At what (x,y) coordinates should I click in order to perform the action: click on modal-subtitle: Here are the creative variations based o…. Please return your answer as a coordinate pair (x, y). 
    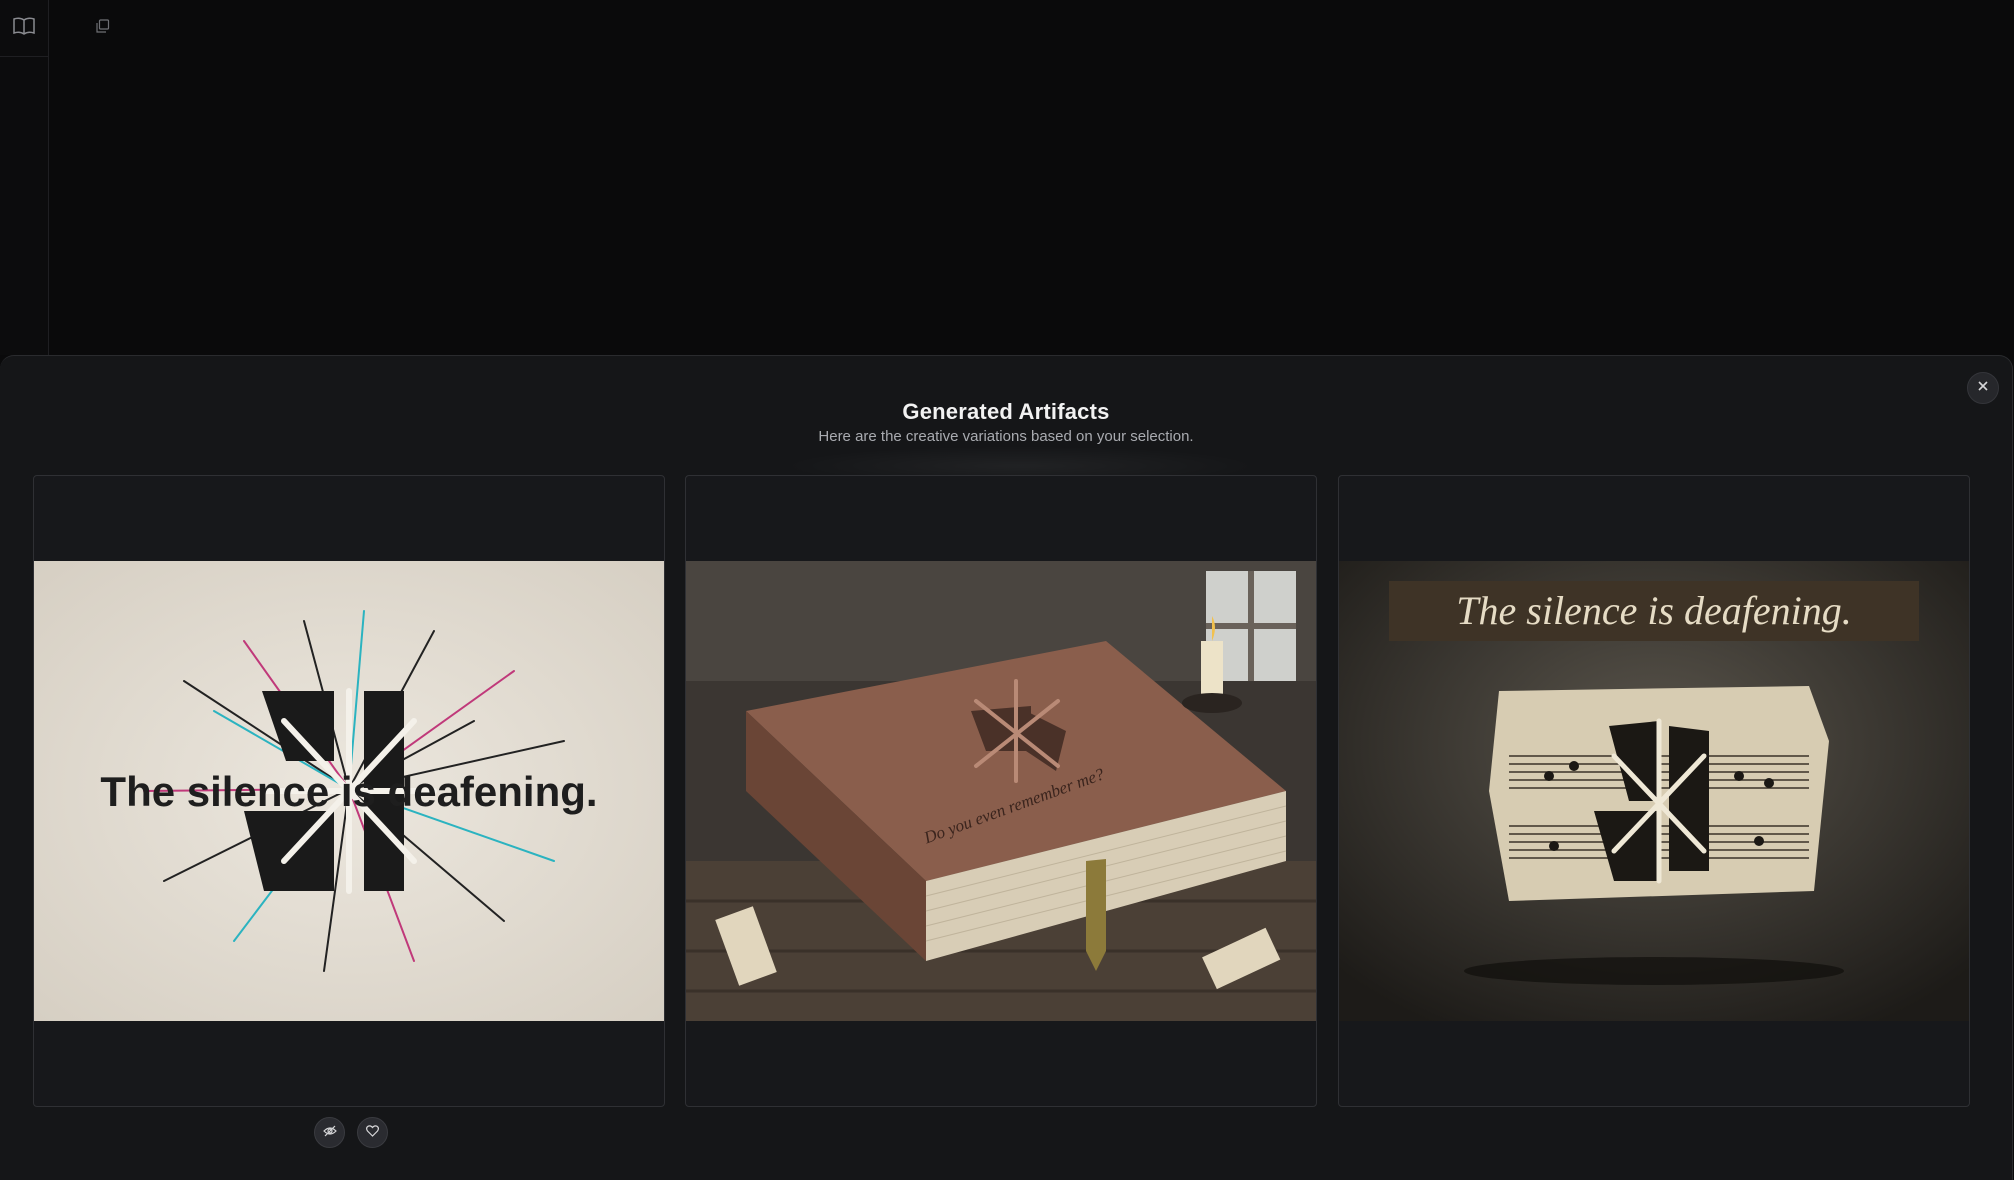
    Looking at the image, I should click on (1006, 436).